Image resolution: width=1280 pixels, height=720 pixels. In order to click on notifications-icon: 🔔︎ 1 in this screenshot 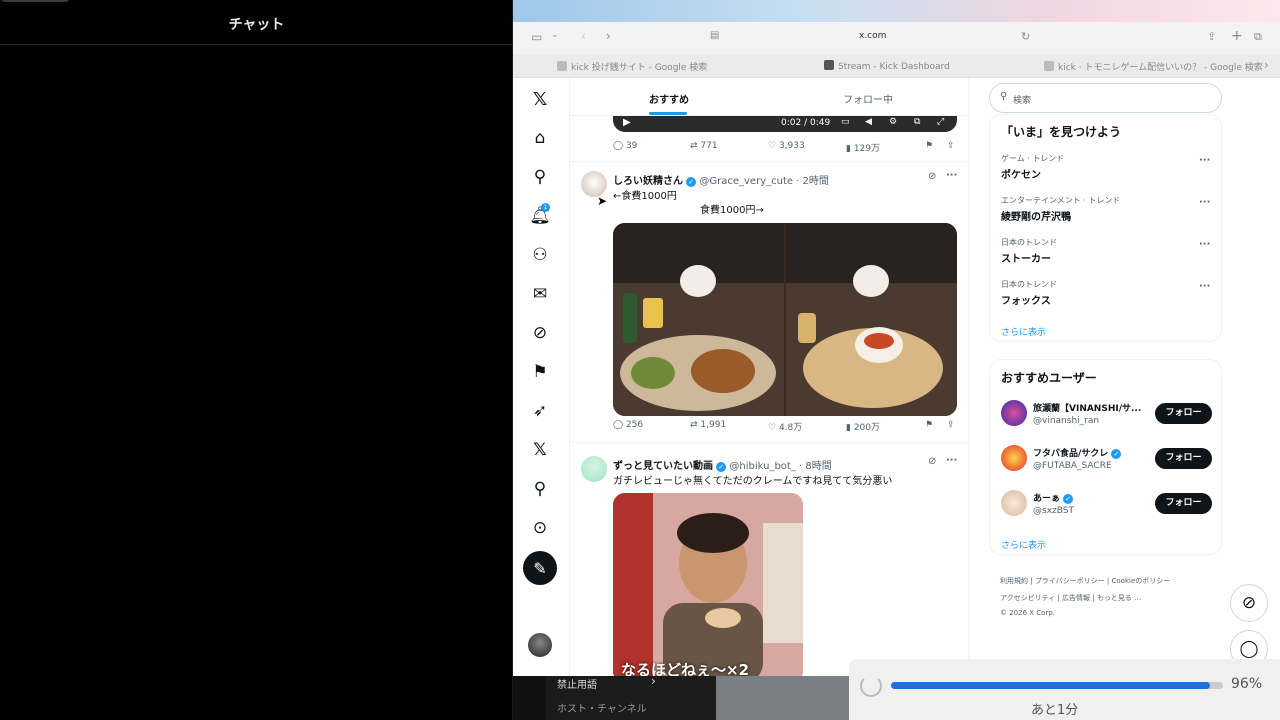, I will do `click(540, 216)`.